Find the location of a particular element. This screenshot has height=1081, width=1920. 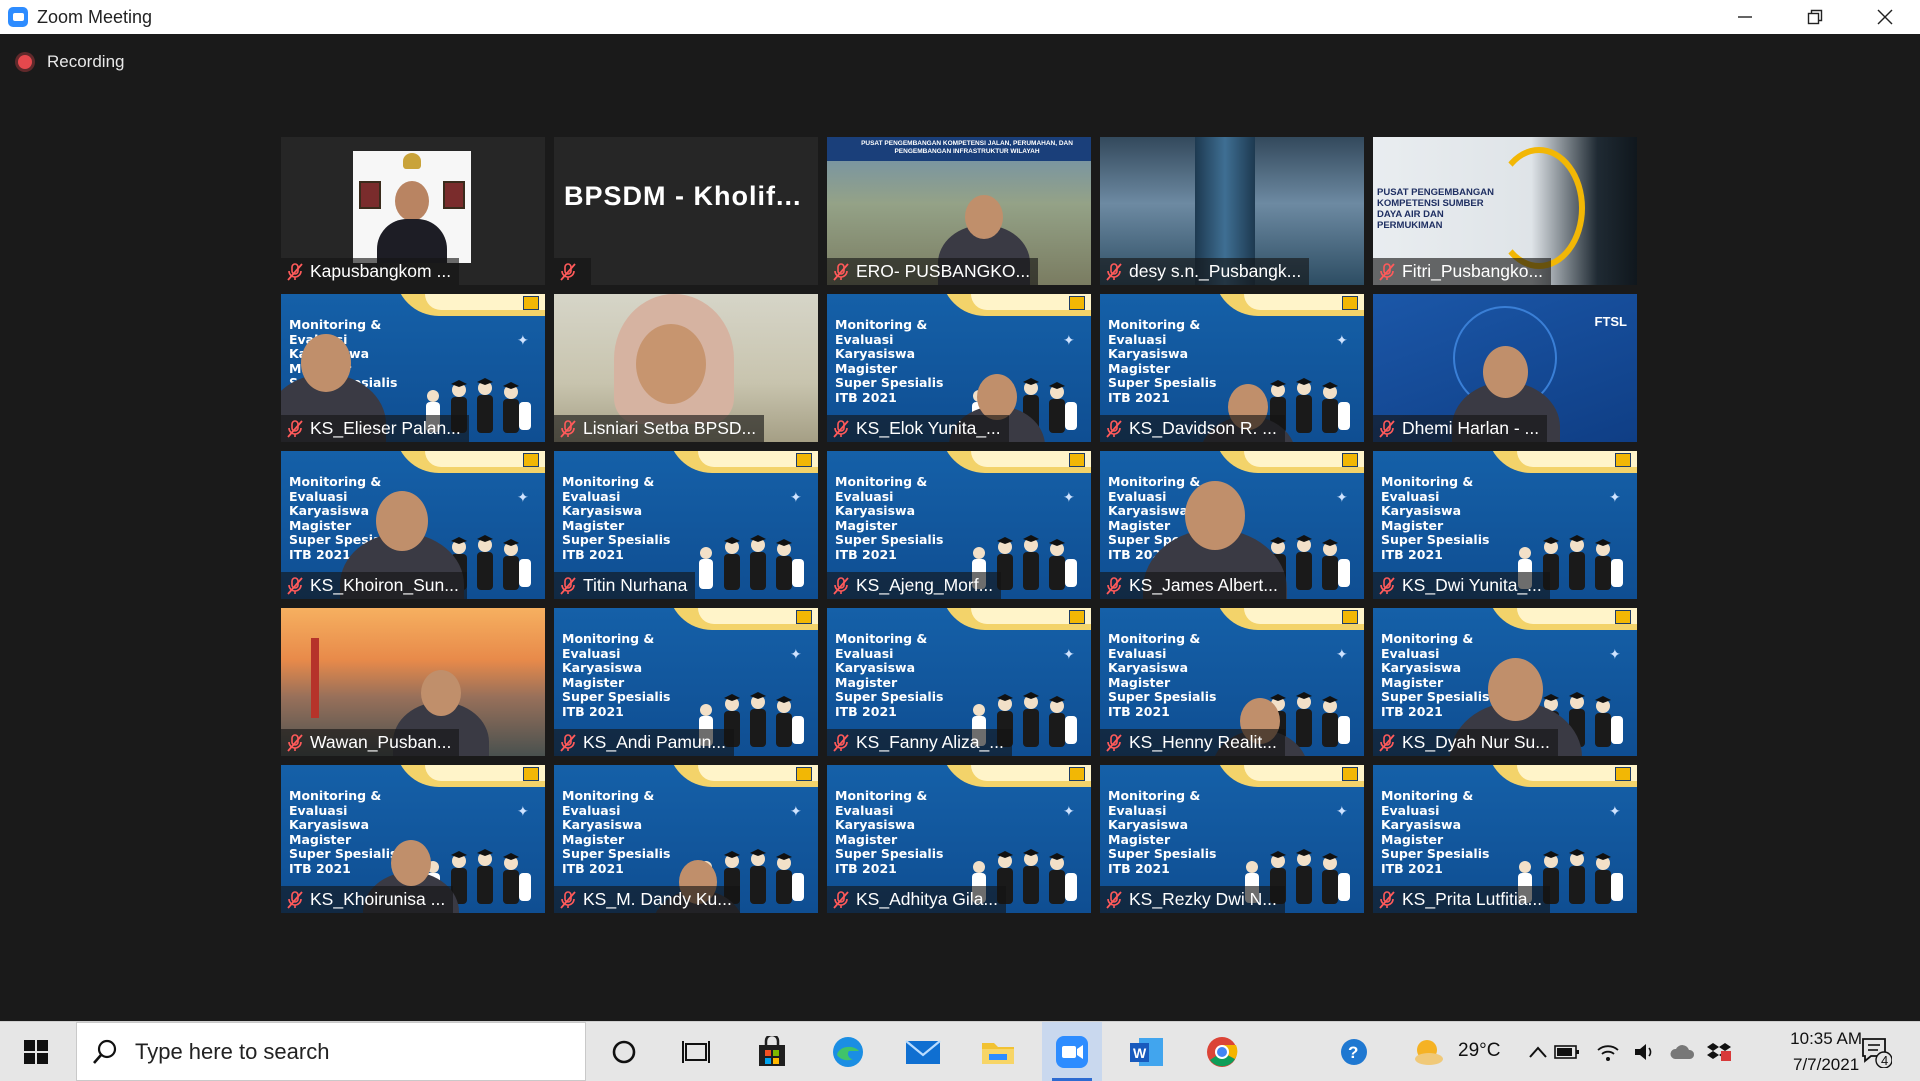

start-button is located at coordinates (36, 1051).